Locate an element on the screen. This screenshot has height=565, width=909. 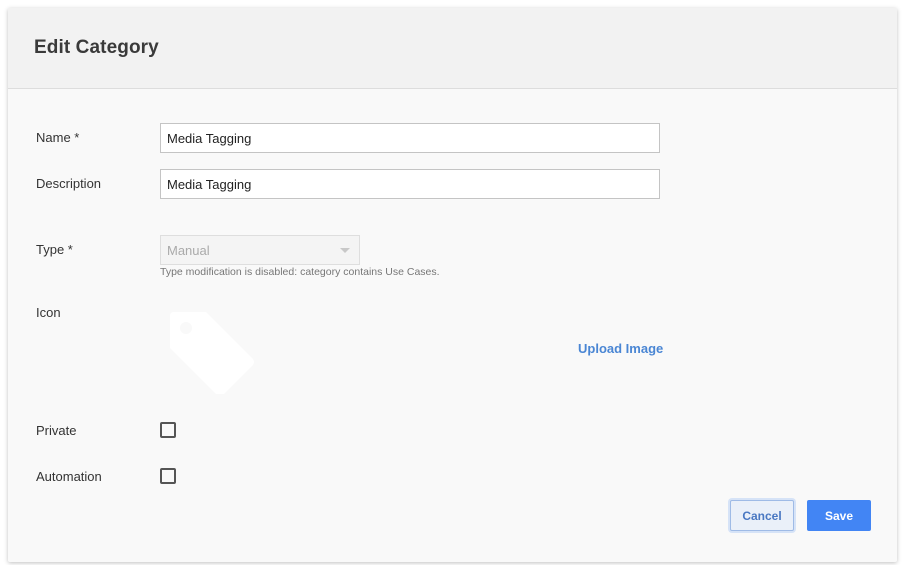
type-select: Manual is located at coordinates (260, 250).